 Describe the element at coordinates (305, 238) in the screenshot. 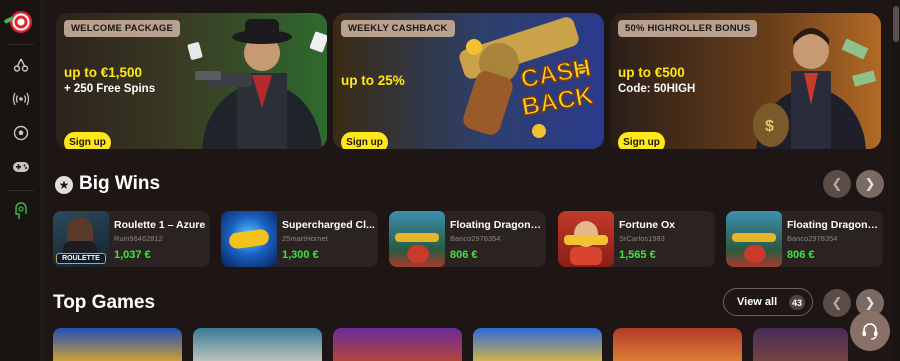

I see `win-username: 25martHornet` at that location.